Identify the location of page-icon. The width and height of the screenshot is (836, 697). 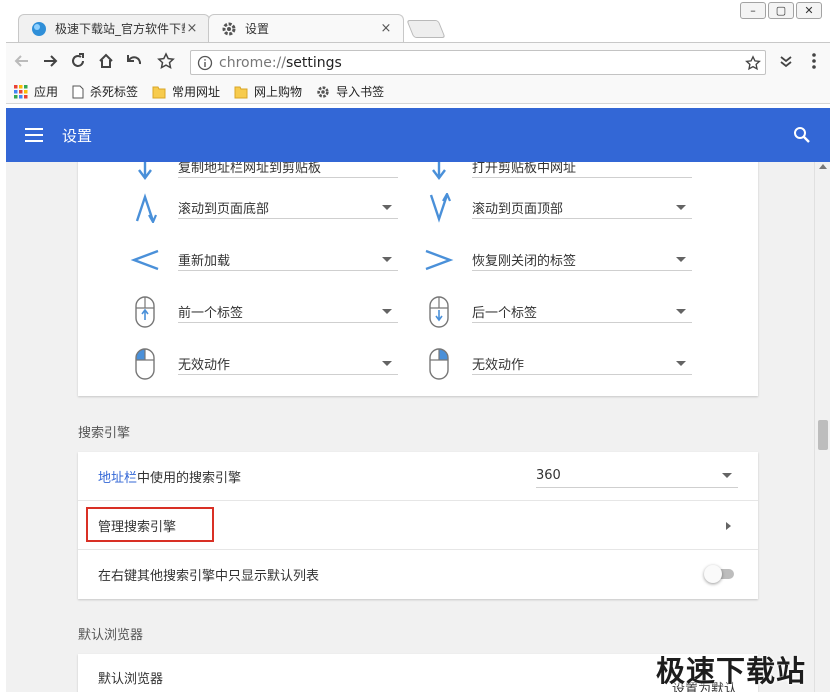
(78, 92).